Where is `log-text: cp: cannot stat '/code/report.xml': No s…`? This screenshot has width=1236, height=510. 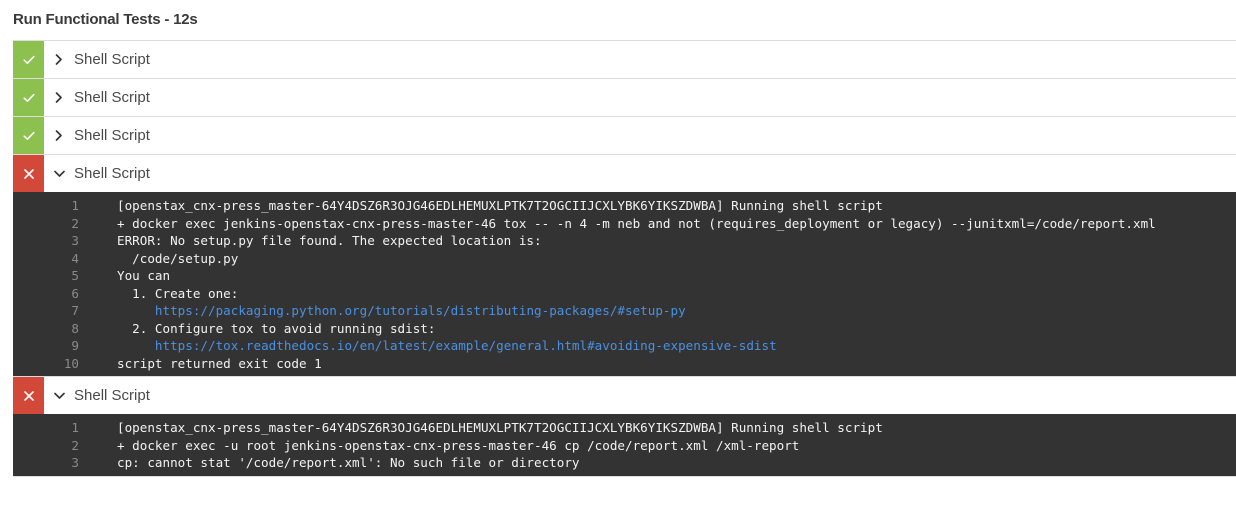 log-text: cp: cannot stat '/code/report.xml': No s… is located at coordinates (348, 462).